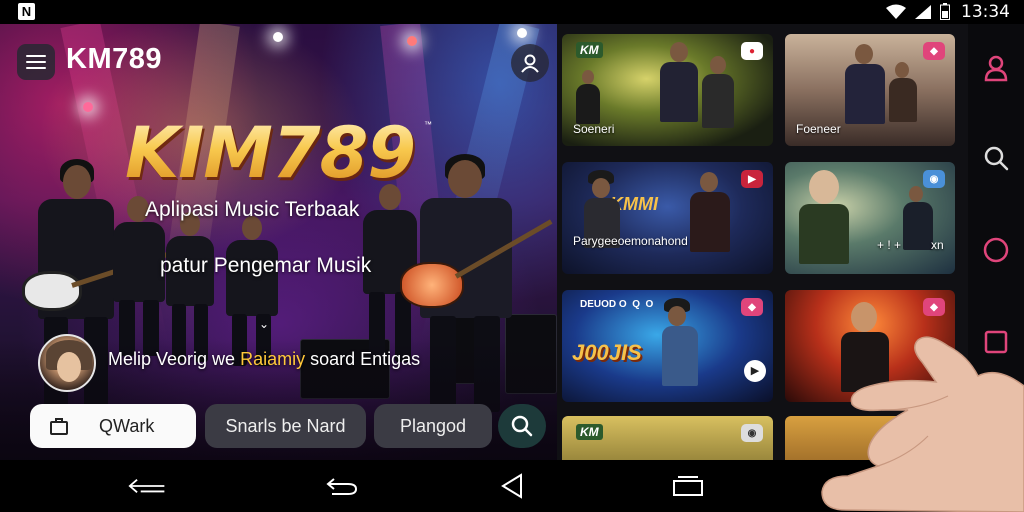 Image resolution: width=1024 pixels, height=512 pixels. I want to click on assistant-button, so click(872, 486).